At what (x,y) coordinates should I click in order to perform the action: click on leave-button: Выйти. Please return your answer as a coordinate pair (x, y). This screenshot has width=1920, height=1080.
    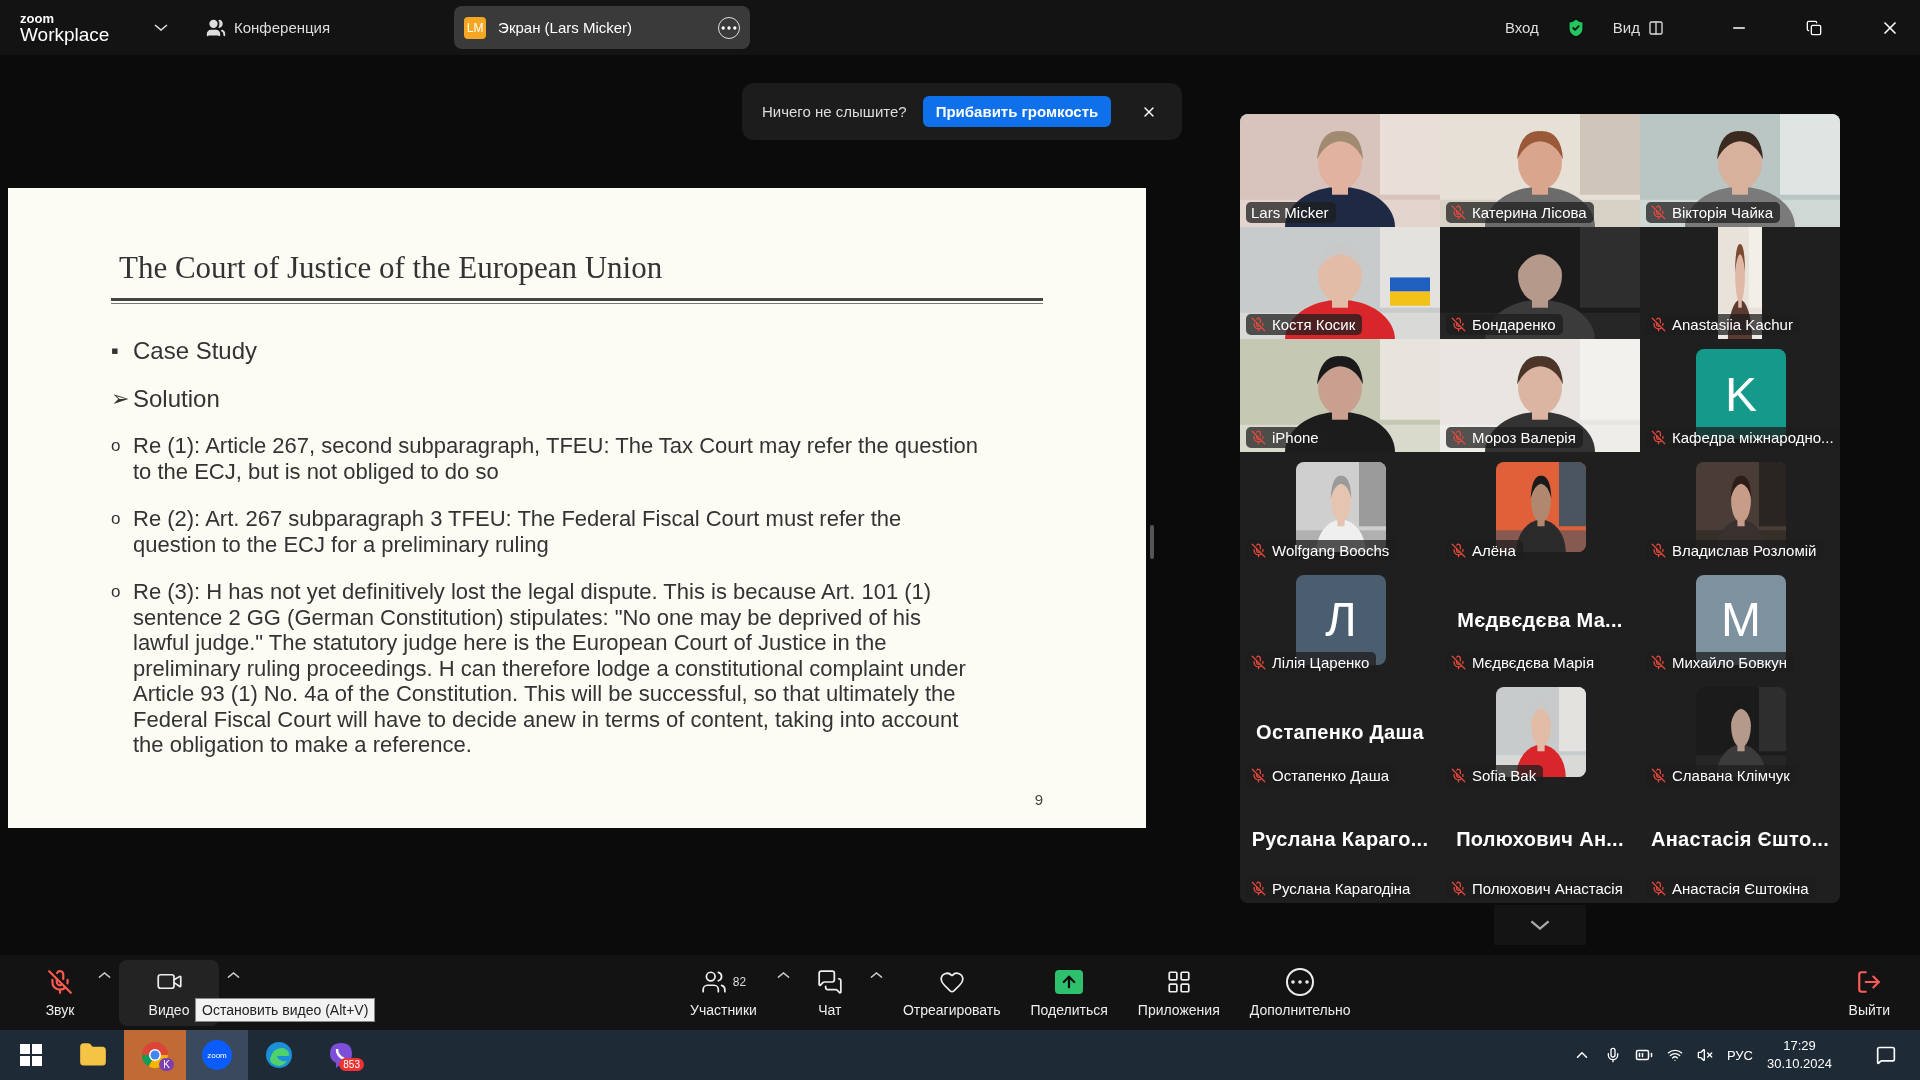
    Looking at the image, I should click on (1869, 992).